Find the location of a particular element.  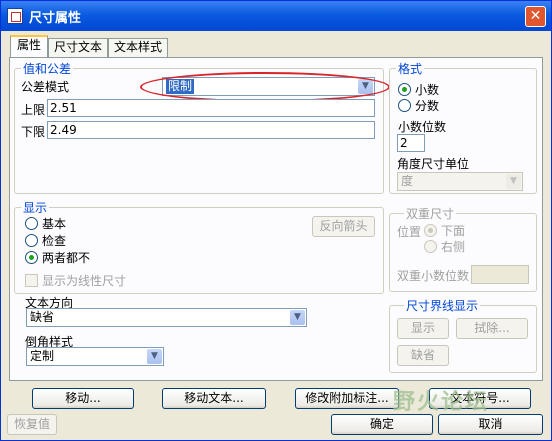

window-title: 尺寸属性 is located at coordinates (55, 18).